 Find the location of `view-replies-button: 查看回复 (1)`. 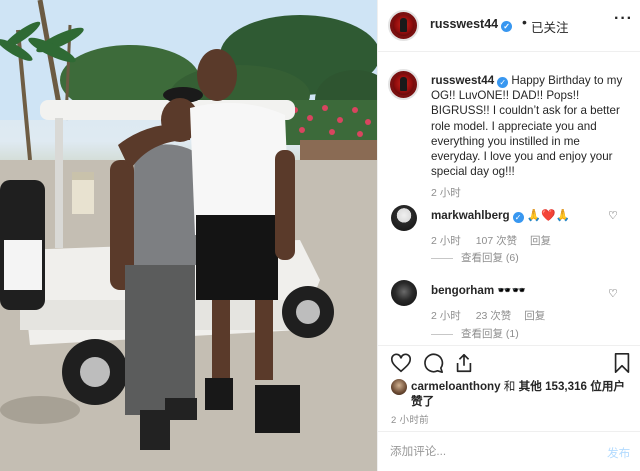

view-replies-button: 查看回复 (1) is located at coordinates (475, 333).